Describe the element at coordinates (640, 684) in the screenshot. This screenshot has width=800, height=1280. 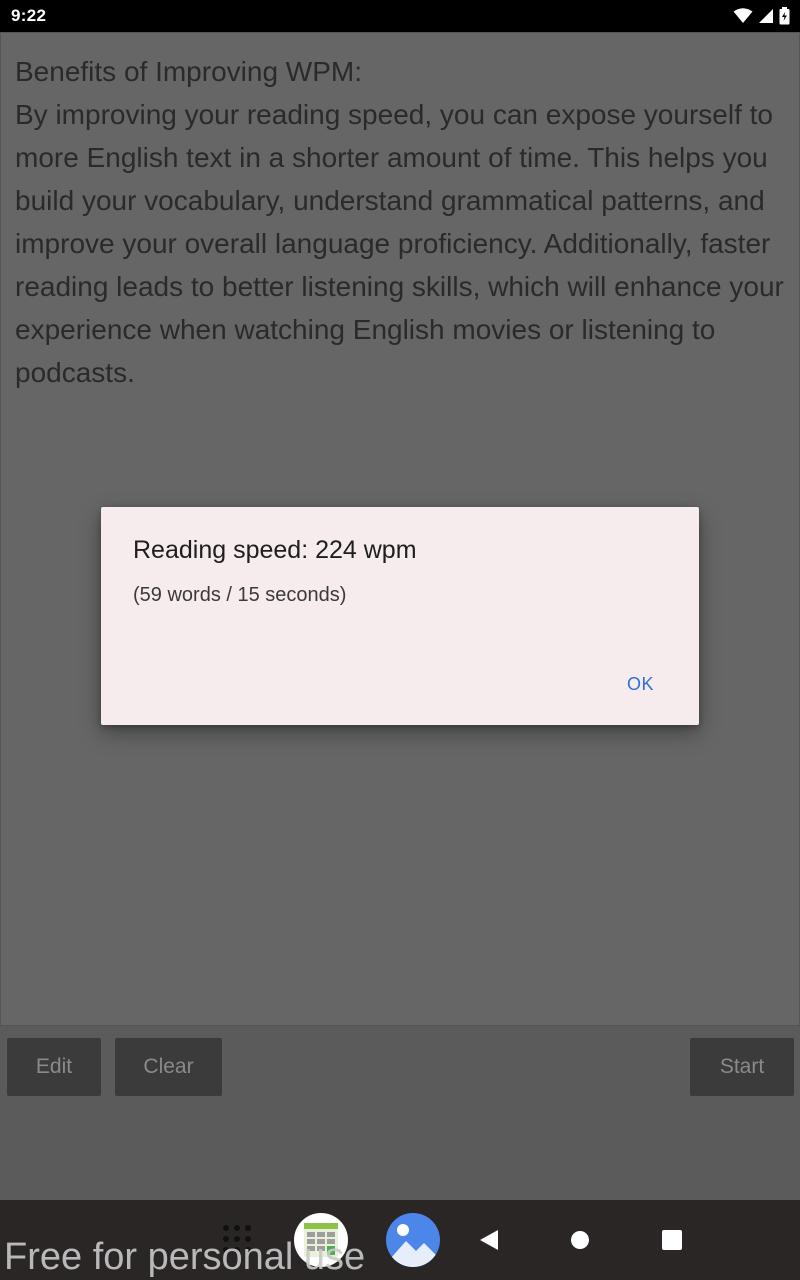
I see `ok-button: OK` at that location.